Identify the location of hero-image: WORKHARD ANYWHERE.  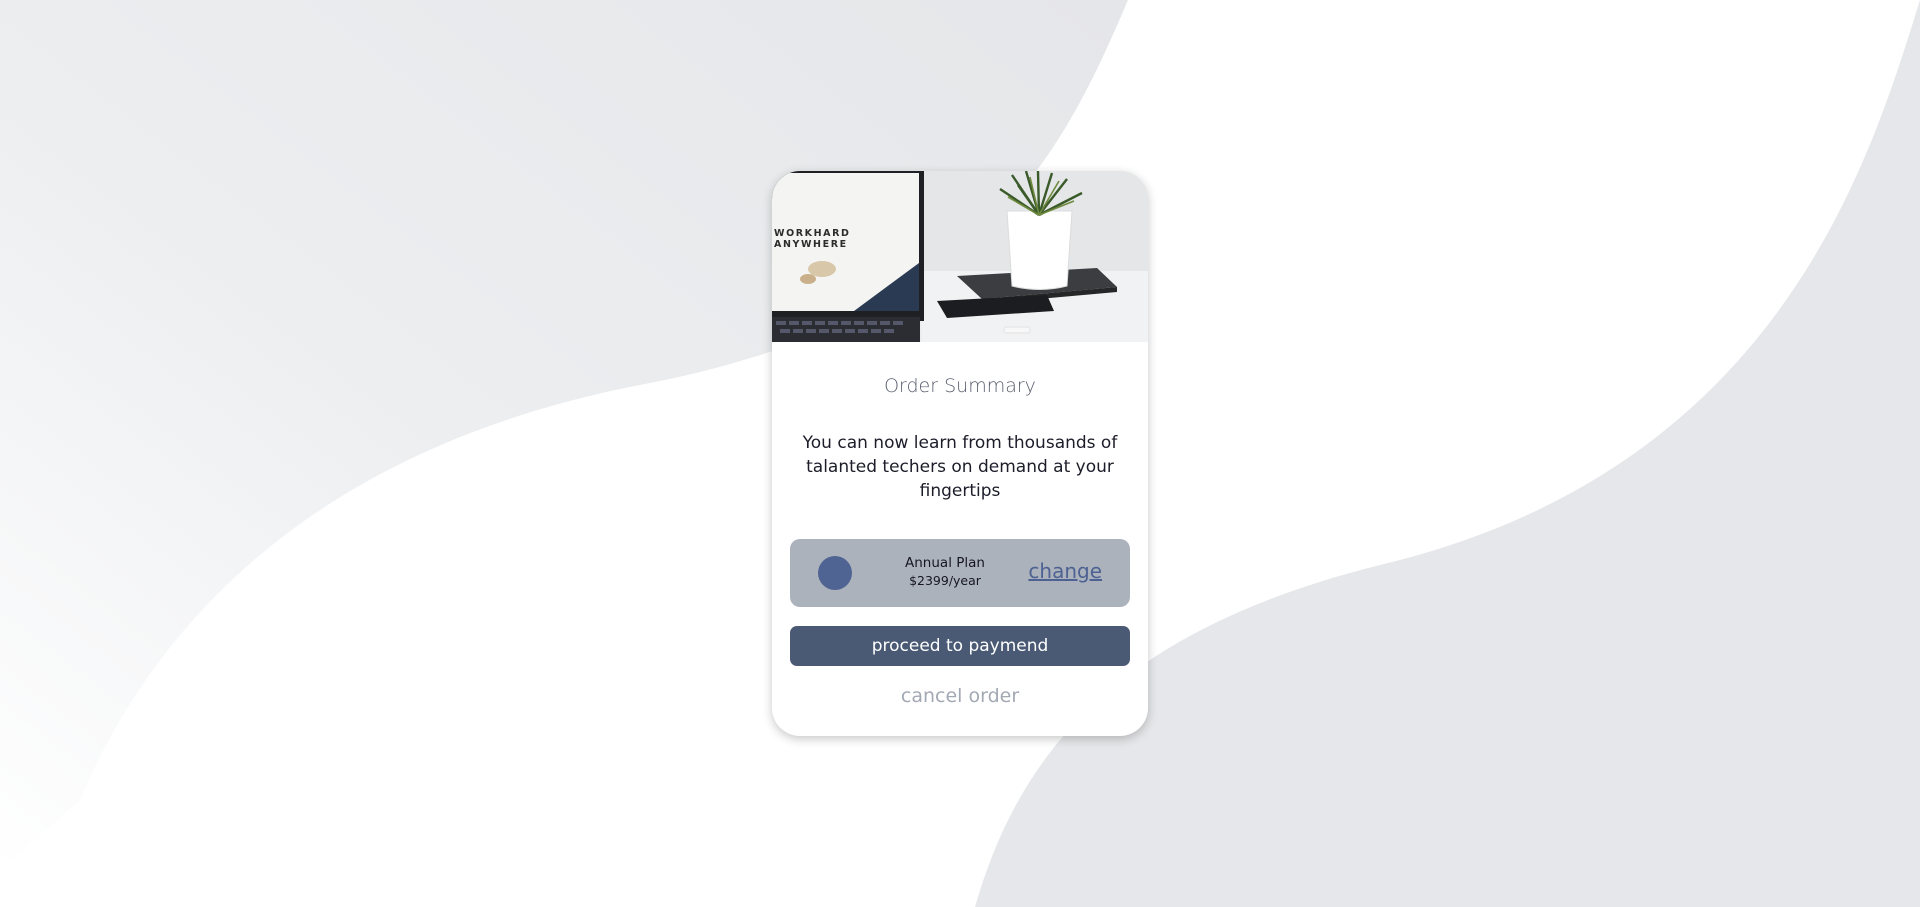
(960, 256).